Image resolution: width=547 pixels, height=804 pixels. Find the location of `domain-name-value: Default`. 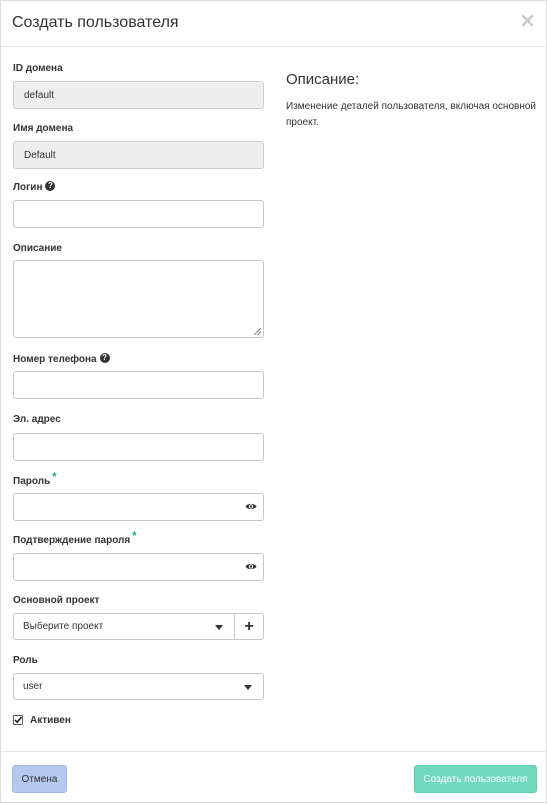

domain-name-value: Default is located at coordinates (40, 155).